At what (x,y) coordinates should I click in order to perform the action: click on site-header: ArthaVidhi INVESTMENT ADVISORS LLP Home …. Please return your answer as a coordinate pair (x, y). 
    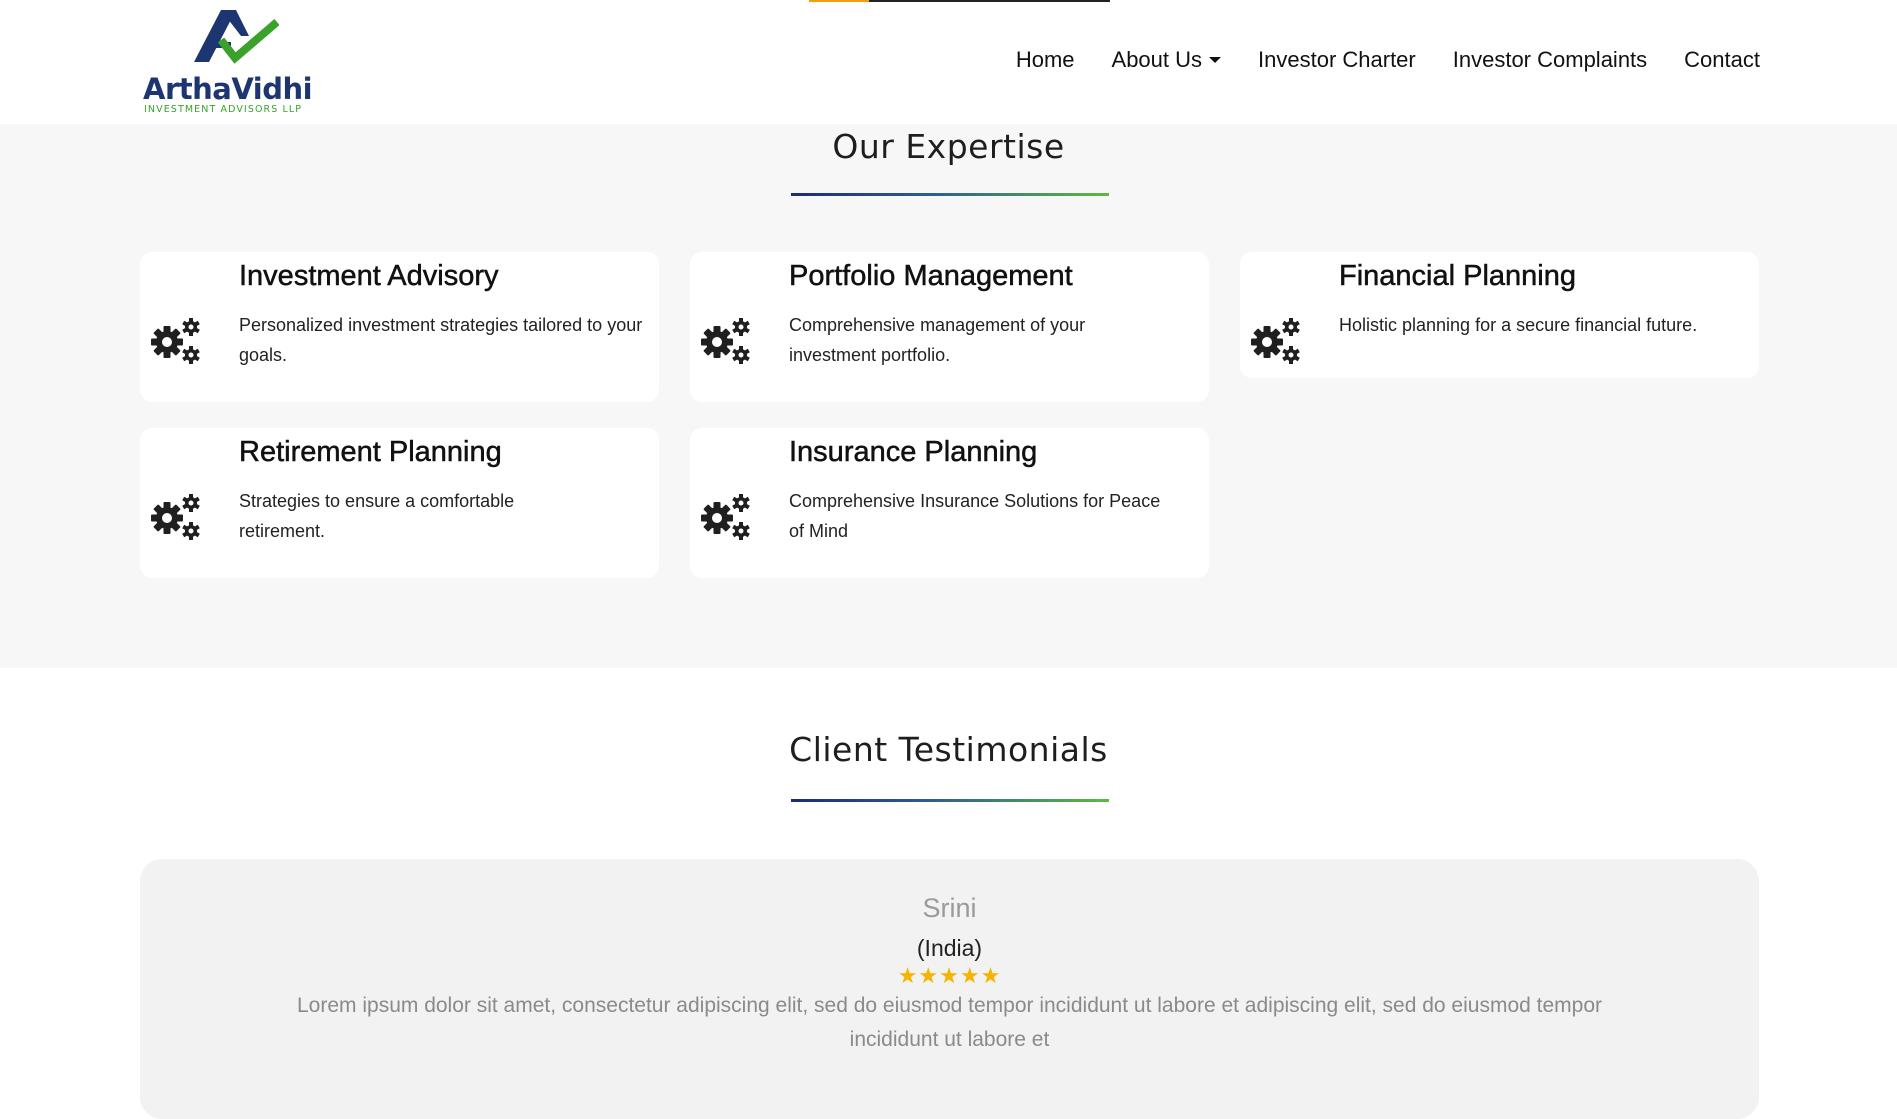
    Looking at the image, I should click on (948, 62).